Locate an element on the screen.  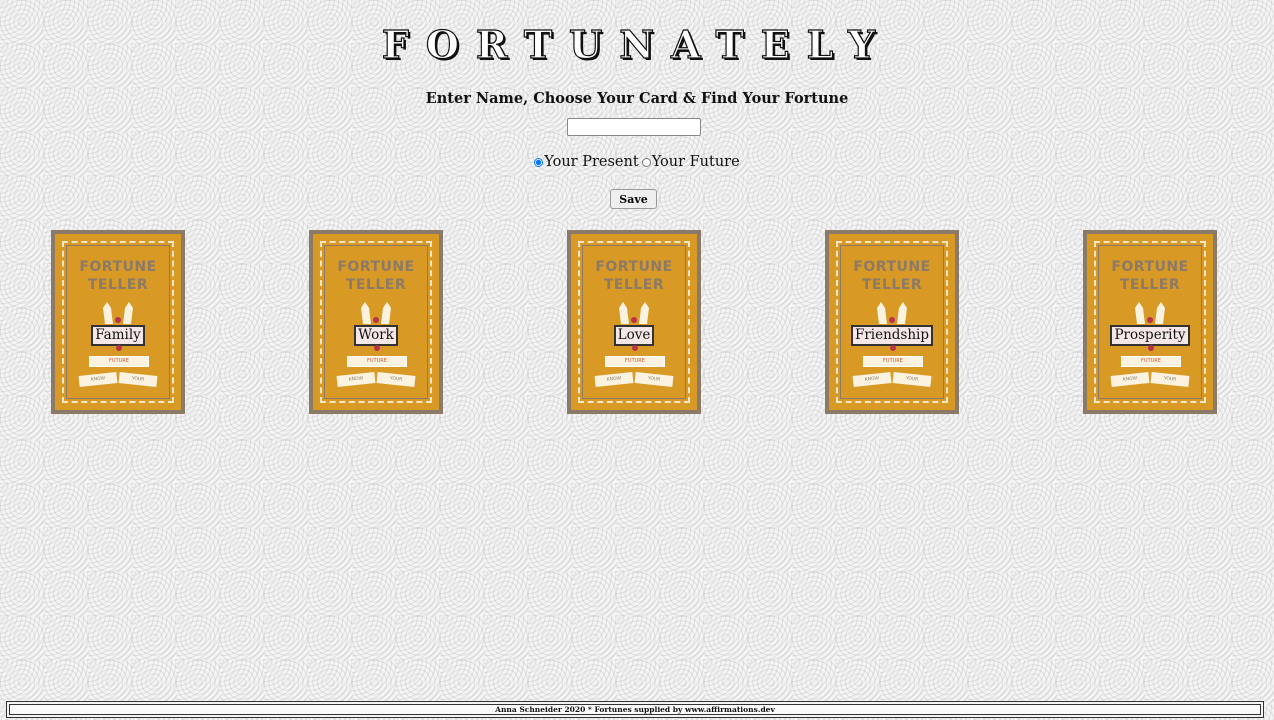
card-label: Friendship is located at coordinates (892, 335).